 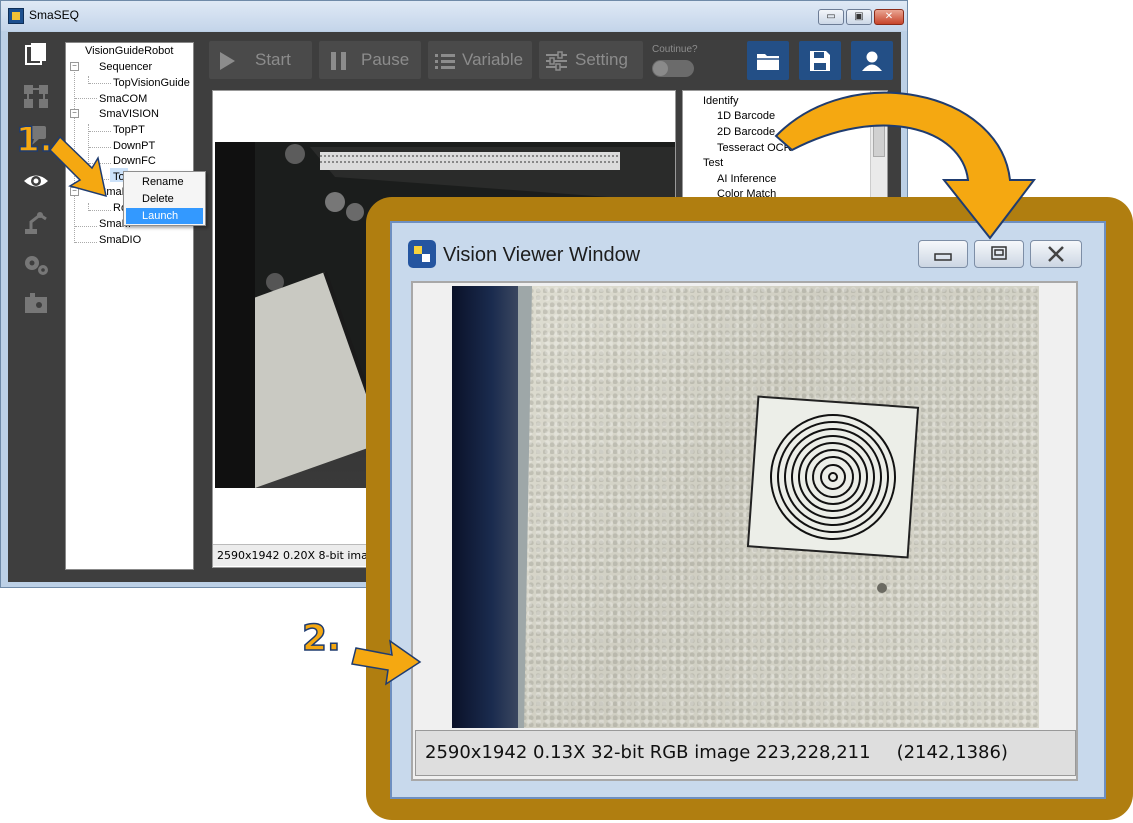 What do you see at coordinates (34, 140) in the screenshot?
I see `step1-label: 1.` at bounding box center [34, 140].